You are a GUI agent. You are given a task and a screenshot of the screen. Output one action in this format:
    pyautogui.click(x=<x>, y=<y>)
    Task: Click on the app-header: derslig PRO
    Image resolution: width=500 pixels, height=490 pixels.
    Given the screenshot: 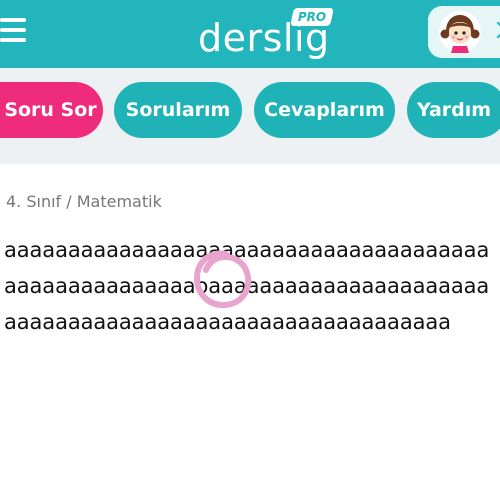 What is the action you would take?
    pyautogui.click(x=250, y=34)
    